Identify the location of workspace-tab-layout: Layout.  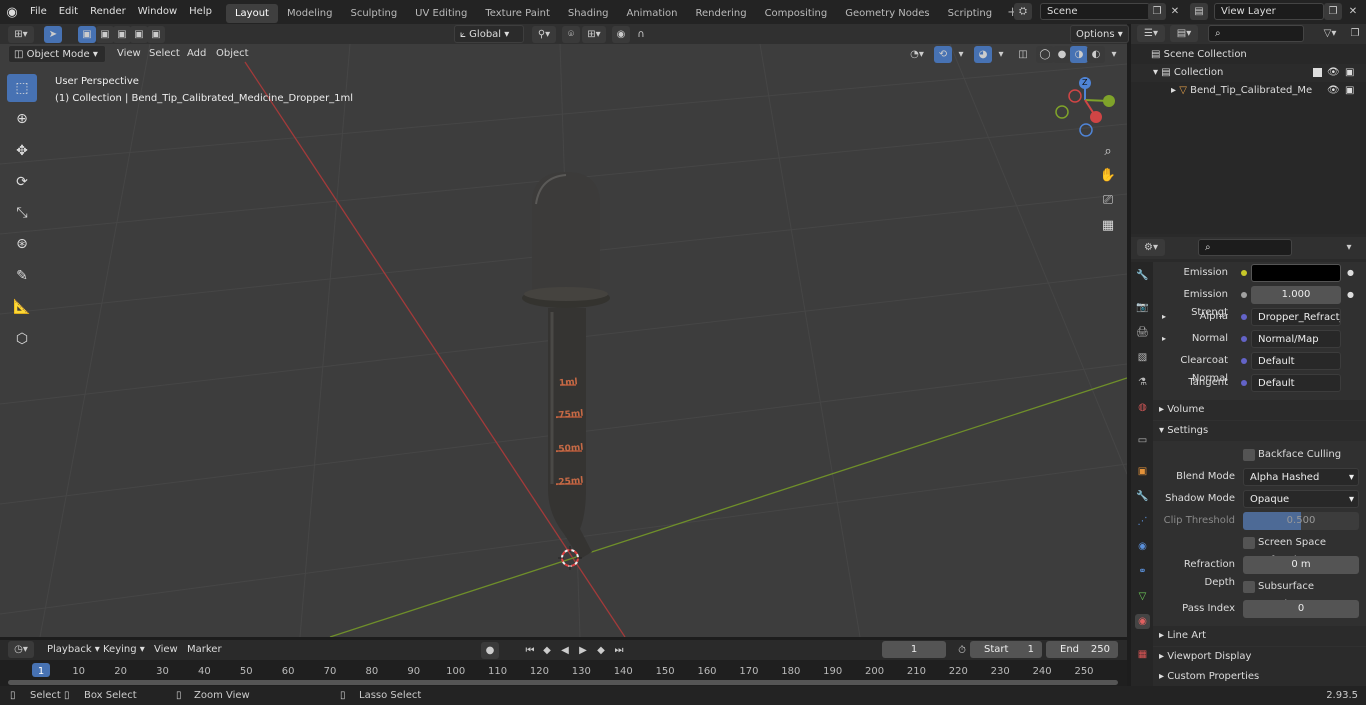
(251, 13).